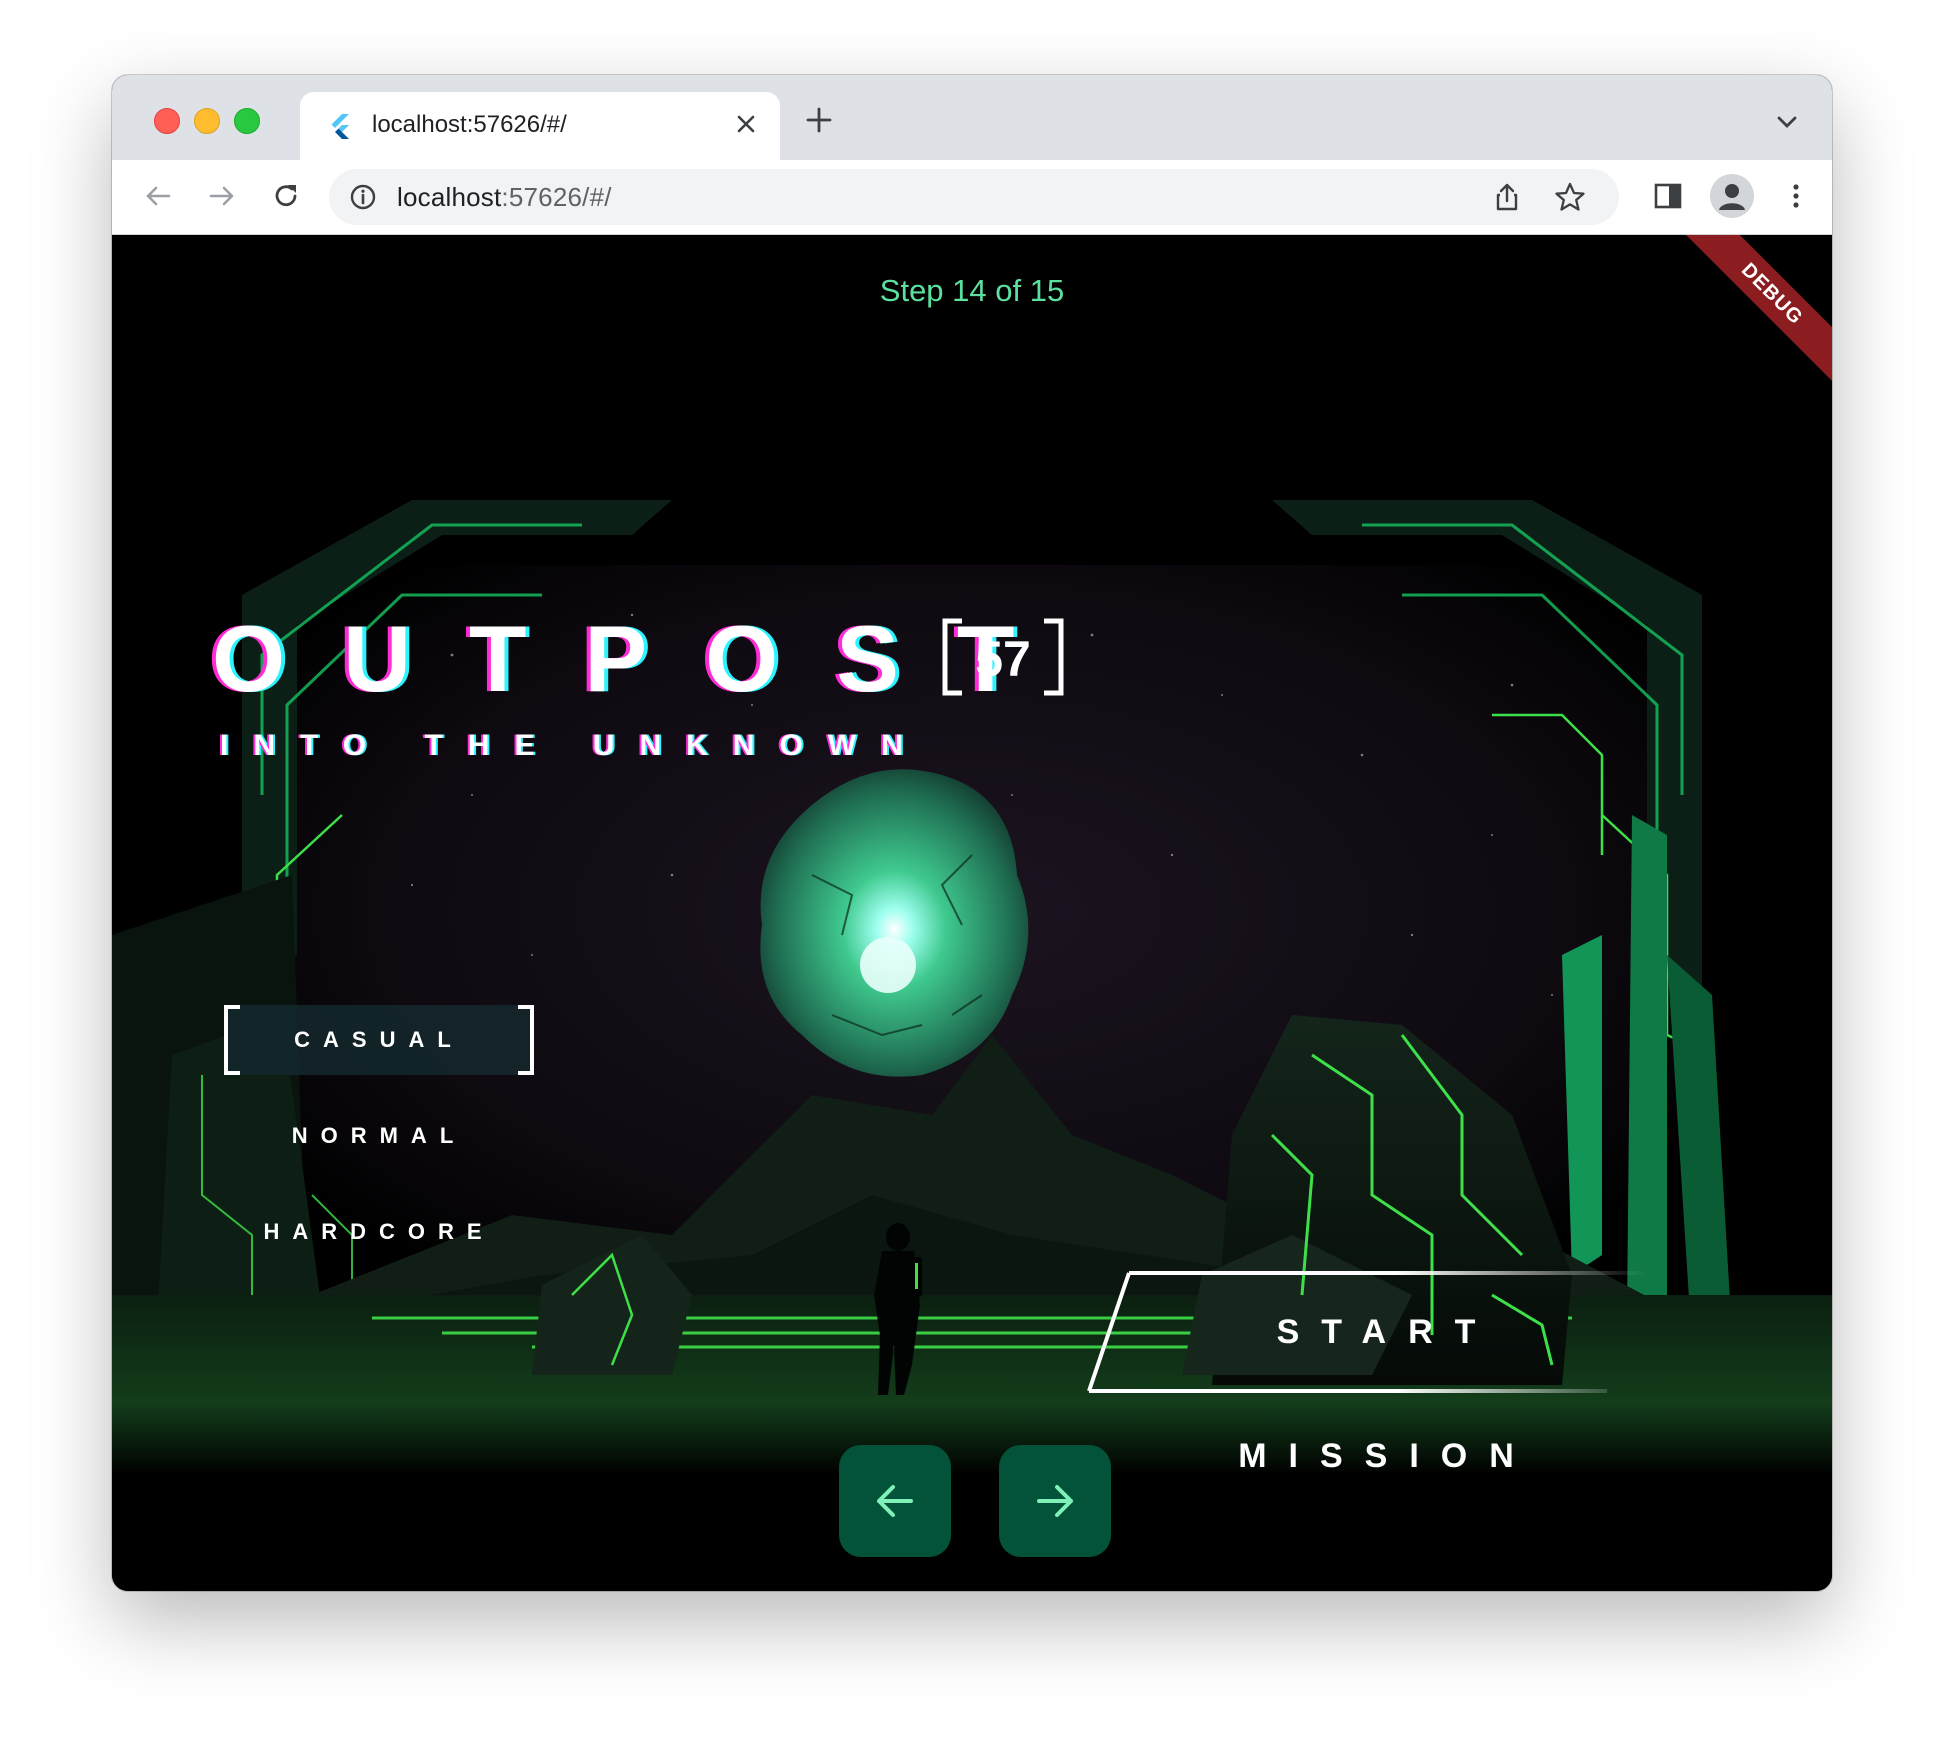  I want to click on difficulty-hardcore-button: HARDCORE, so click(379, 1232).